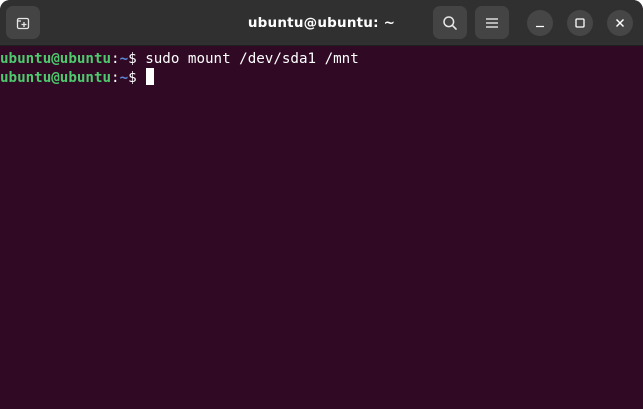 The height and width of the screenshot is (409, 643). I want to click on close-button, so click(620, 23).